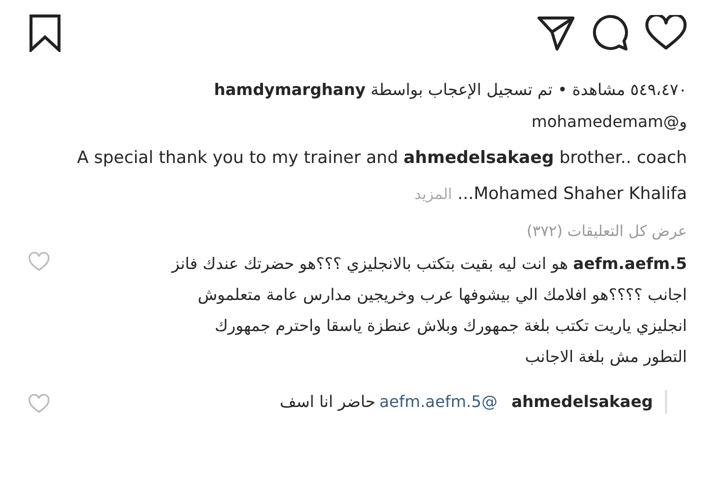 The image size is (709, 482). What do you see at coordinates (582, 402) in the screenshot?
I see `user-link: ahmedelsakaeg` at bounding box center [582, 402].